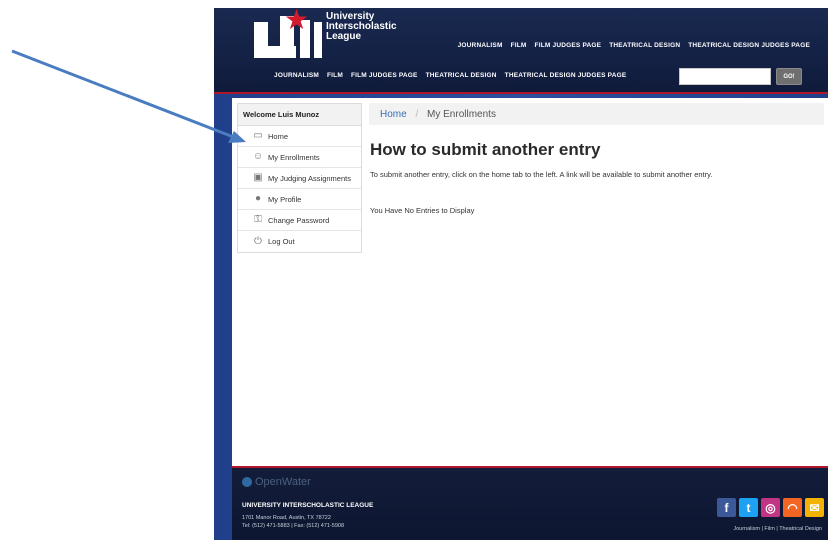 This screenshot has height=540, width=828. I want to click on search-go-button: GO!, so click(789, 76).